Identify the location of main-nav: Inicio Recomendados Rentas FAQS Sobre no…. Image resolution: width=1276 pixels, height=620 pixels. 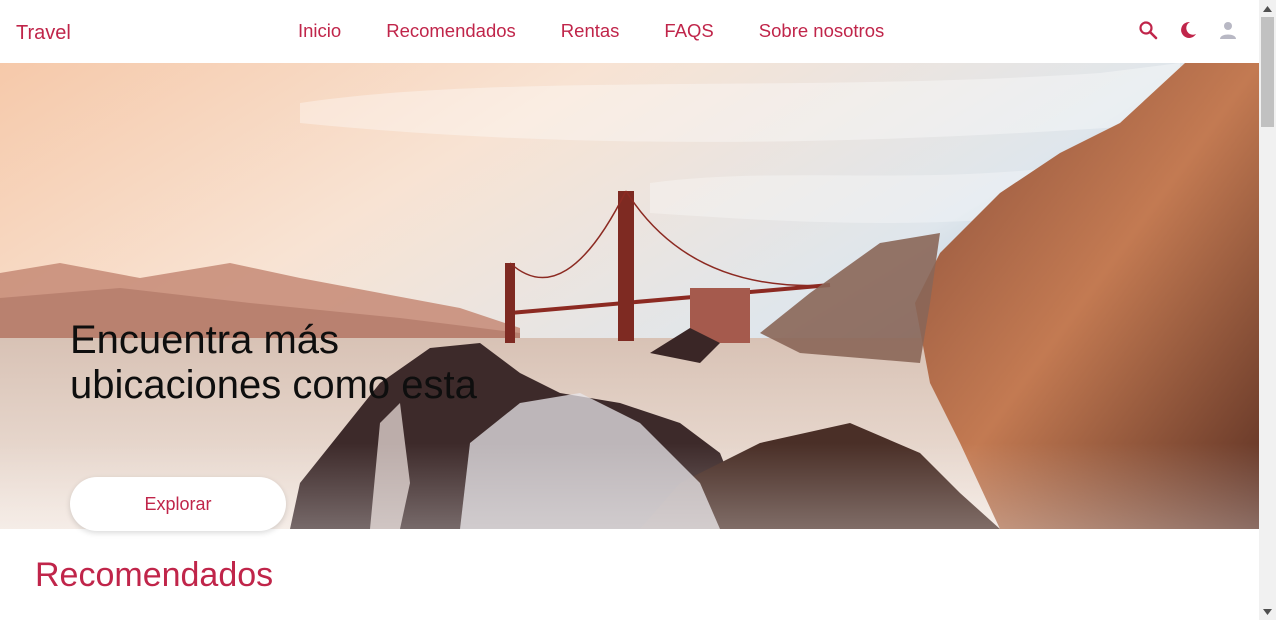
(613, 31).